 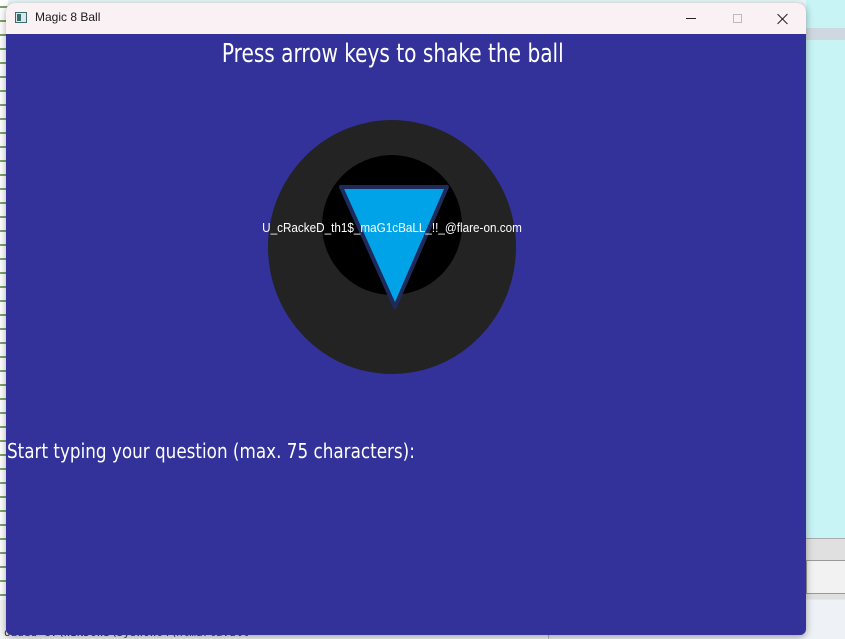 I want to click on minimize-icon, so click(x=691, y=18).